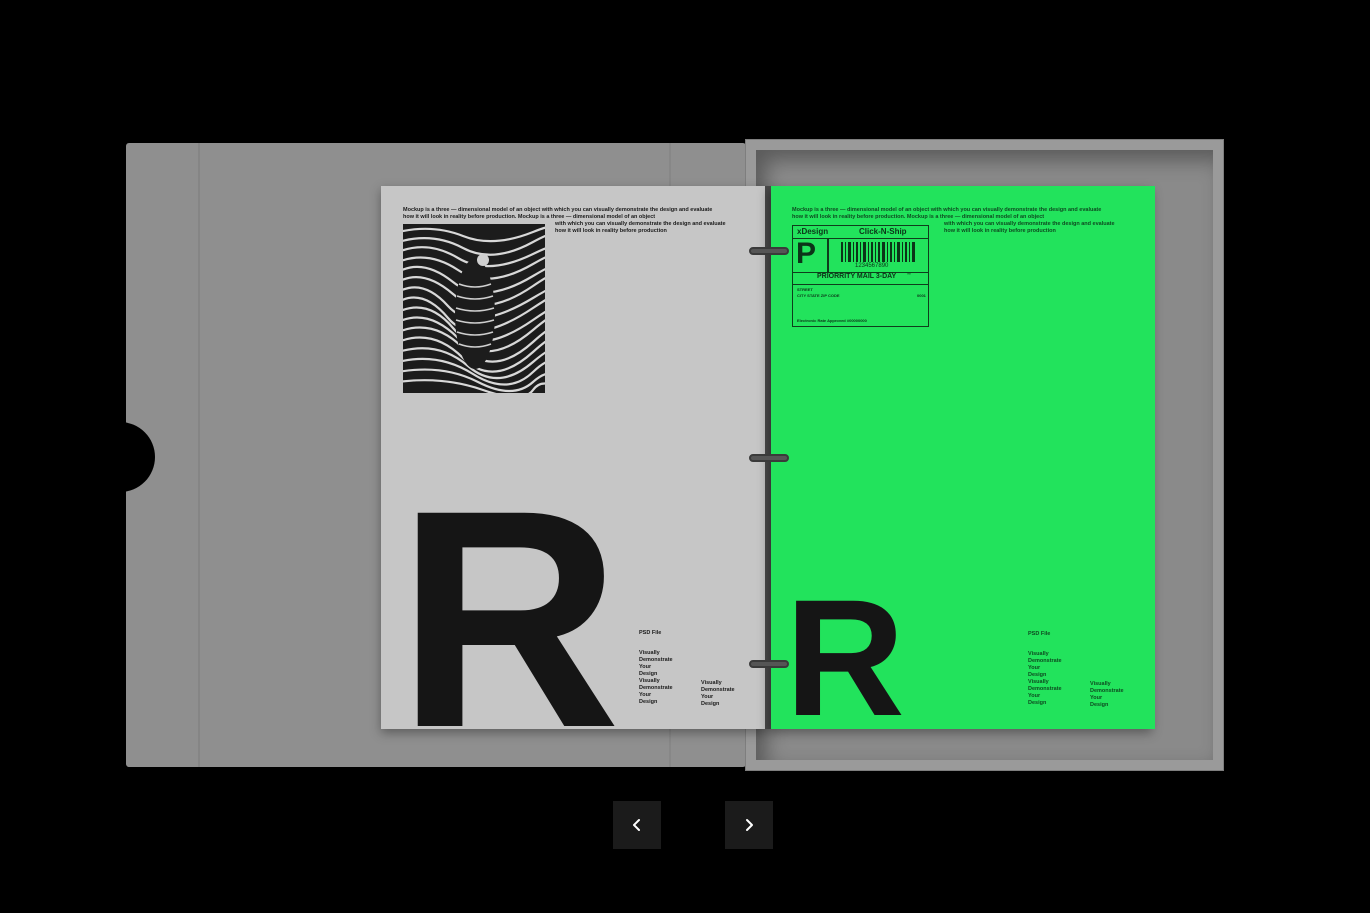 The height and width of the screenshot is (913, 1370). What do you see at coordinates (718, 693) in the screenshot?
I see `left-column-2: Visually Demonstrate Your Design` at bounding box center [718, 693].